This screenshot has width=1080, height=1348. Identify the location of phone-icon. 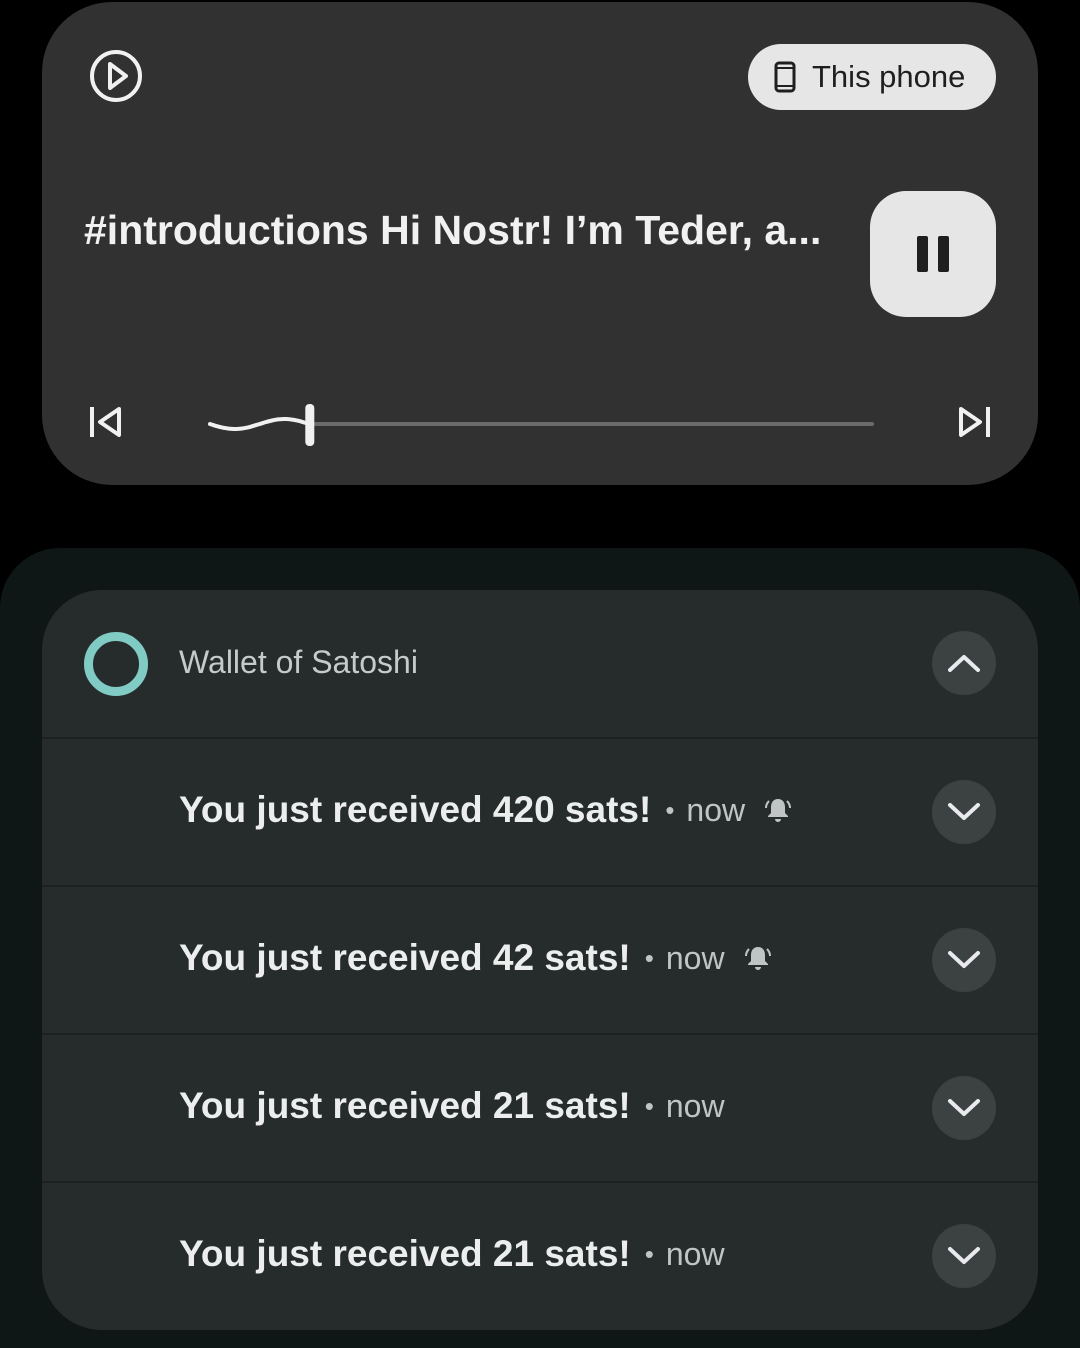
(785, 77).